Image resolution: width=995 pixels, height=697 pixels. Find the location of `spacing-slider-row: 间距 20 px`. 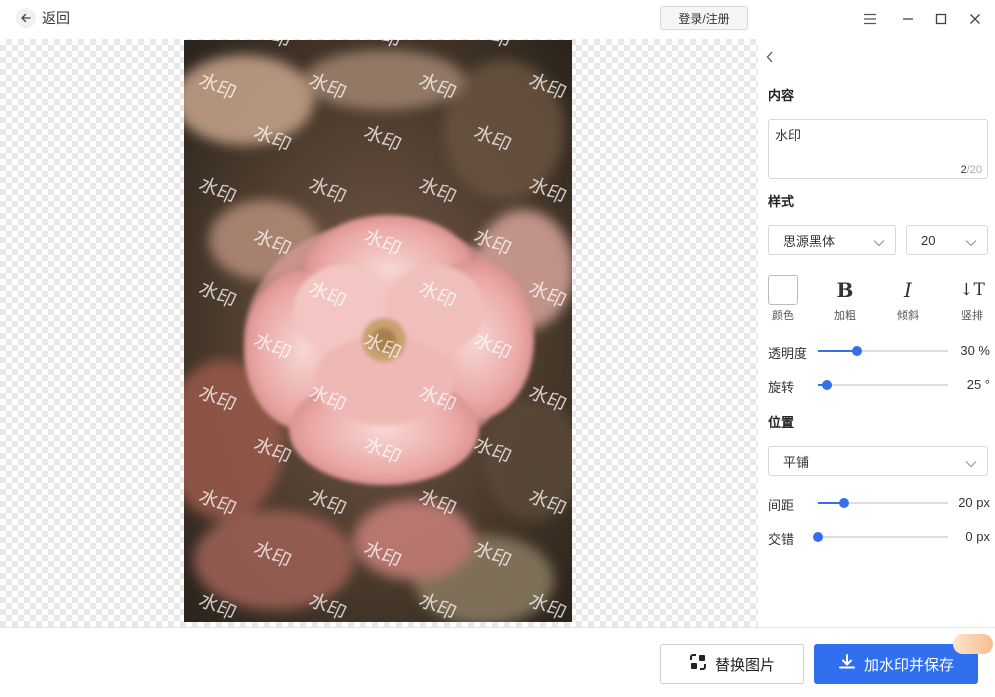

spacing-slider-row: 间距 20 px is located at coordinates (879, 503).